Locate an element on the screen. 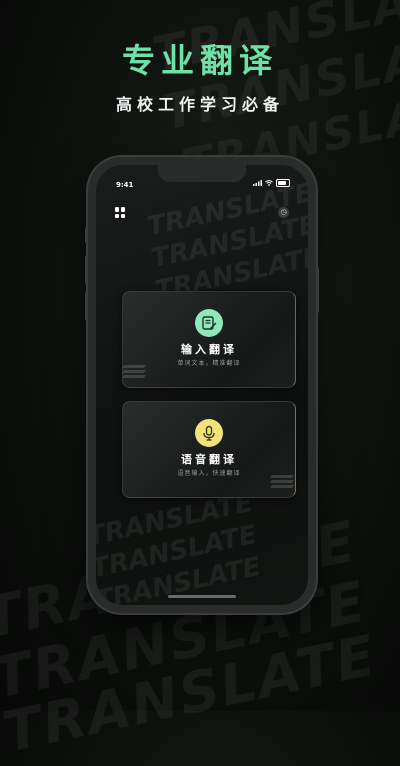 Image resolution: width=400 pixels, height=766 pixels. wifi-icon is located at coordinates (269, 183).